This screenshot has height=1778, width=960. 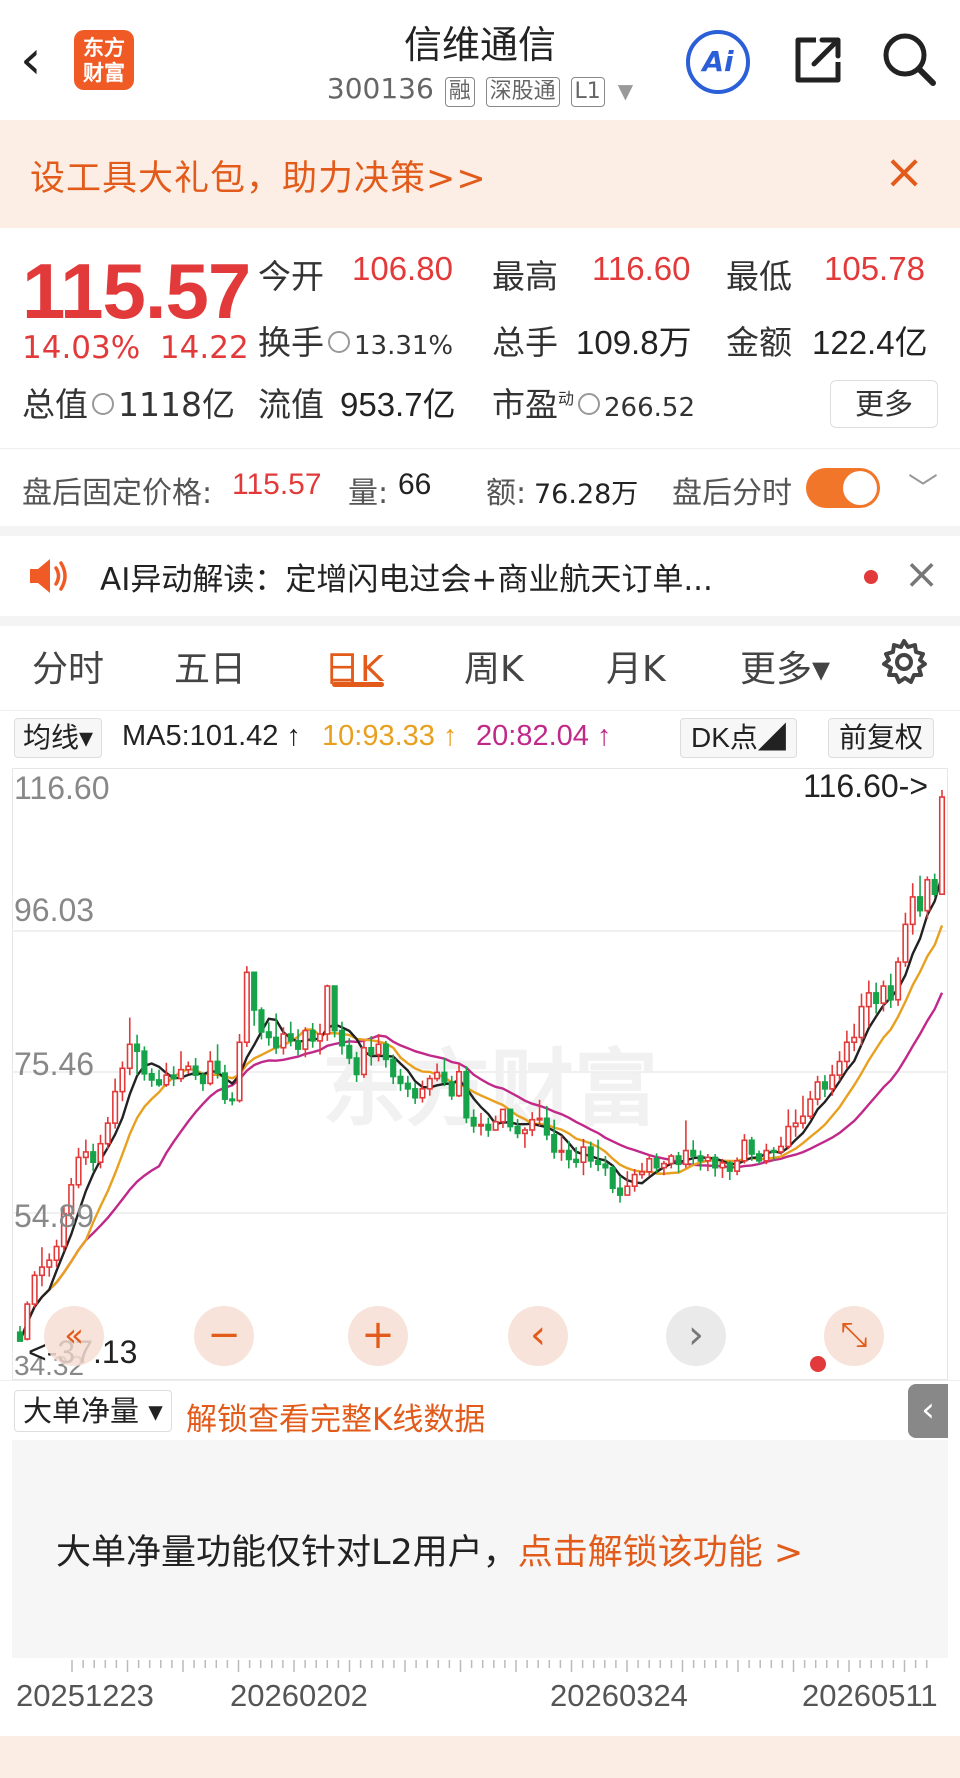 What do you see at coordinates (660, 1553) in the screenshot?
I see `l2-unlock-link: 点击解锁该功能 >` at bounding box center [660, 1553].